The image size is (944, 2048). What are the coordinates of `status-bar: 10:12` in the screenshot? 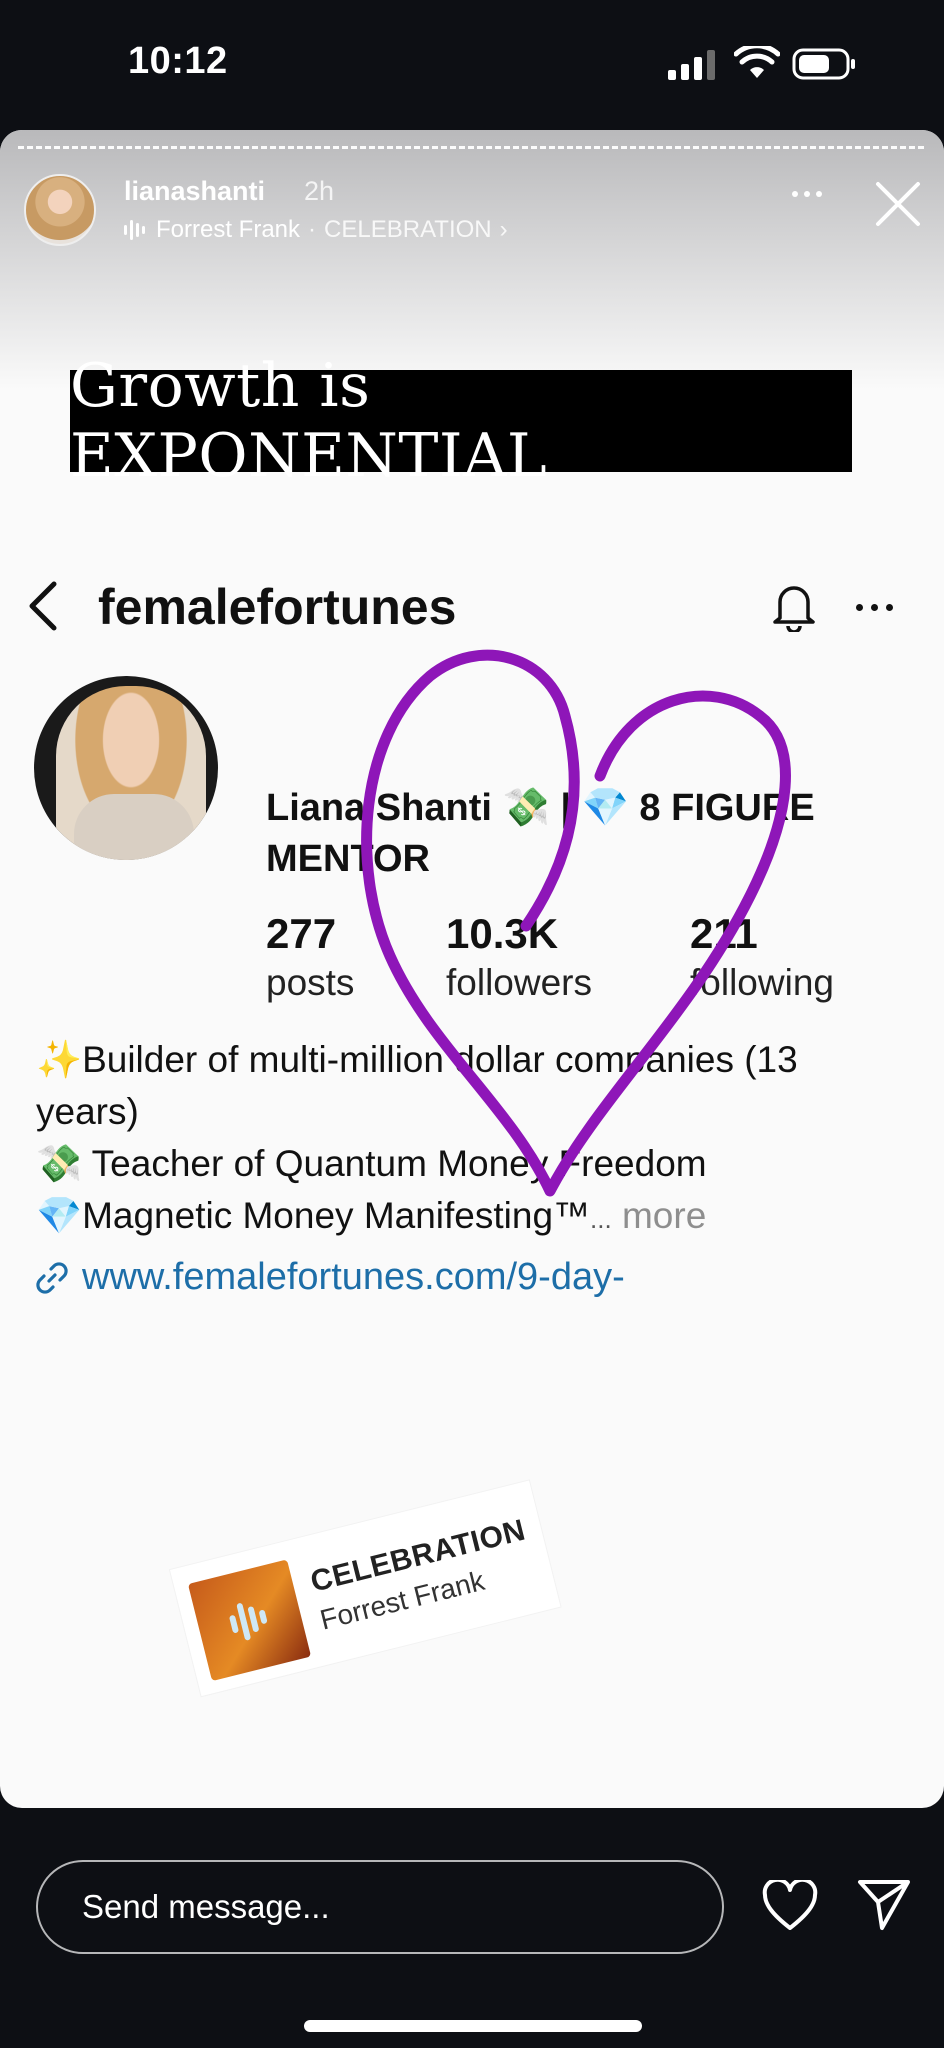 It's located at (472, 60).